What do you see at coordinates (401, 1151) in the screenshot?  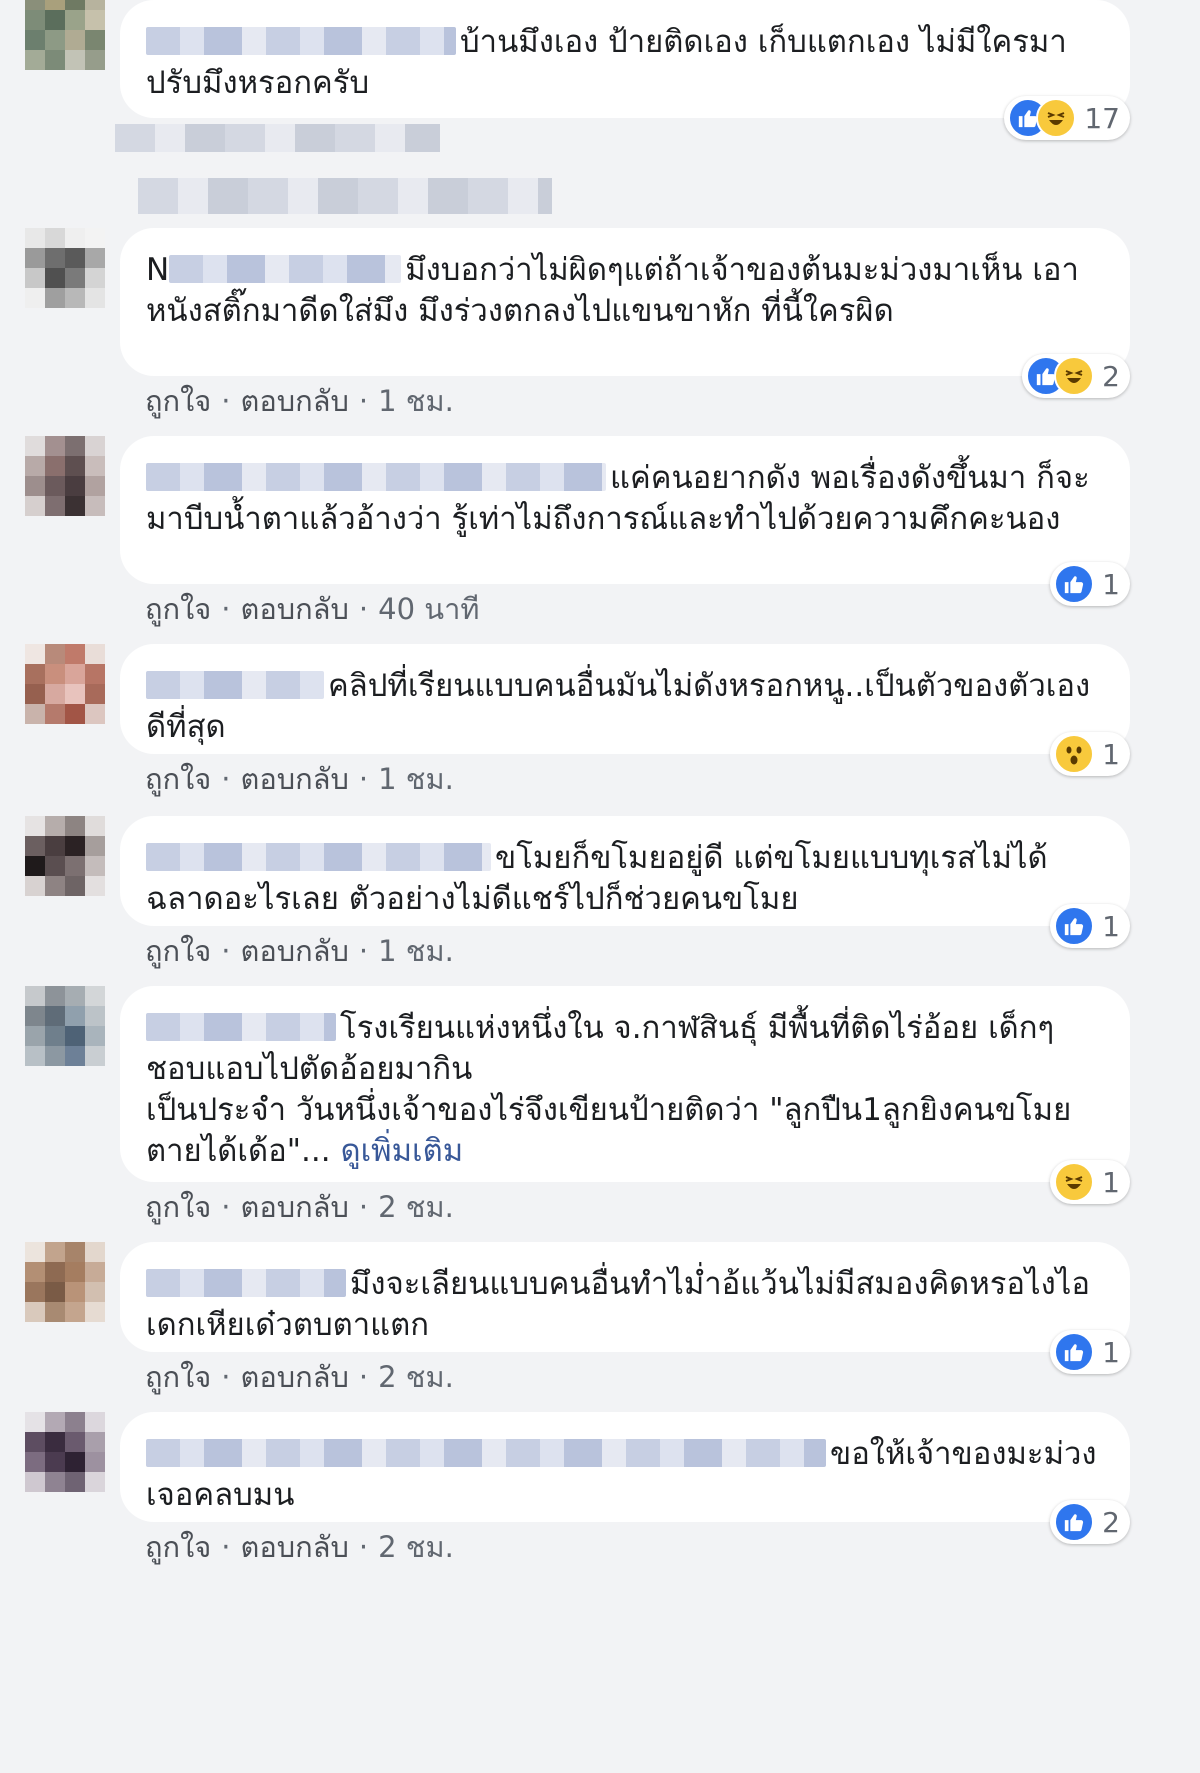 I see `see-more-link: ดูเพิ่มเติม` at bounding box center [401, 1151].